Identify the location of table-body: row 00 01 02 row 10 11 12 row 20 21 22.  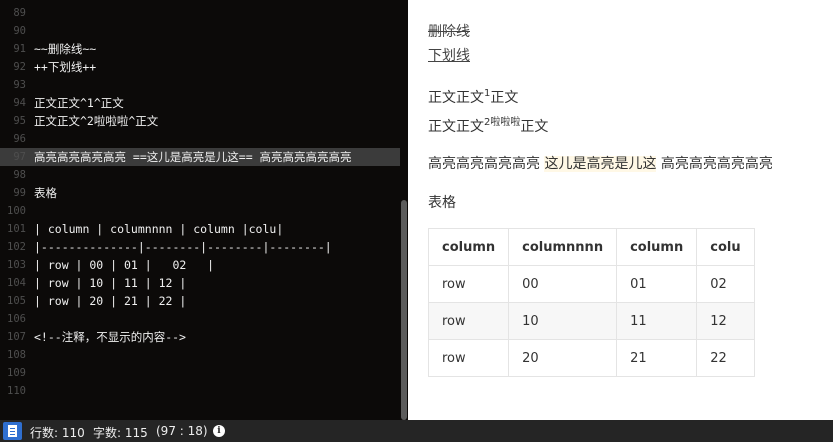
(591, 321).